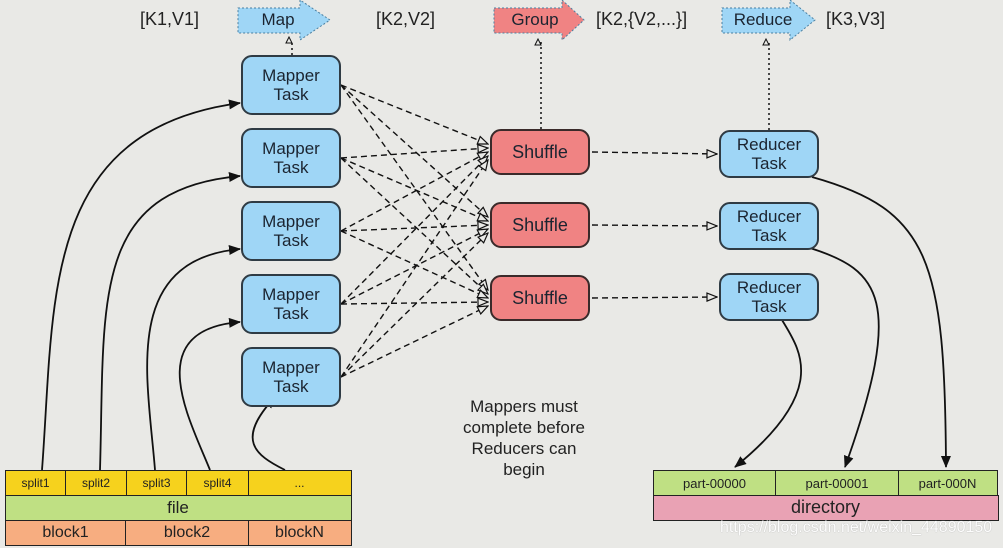 The image size is (1003, 548). I want to click on split1-to-mapper1, so click(141, 285).